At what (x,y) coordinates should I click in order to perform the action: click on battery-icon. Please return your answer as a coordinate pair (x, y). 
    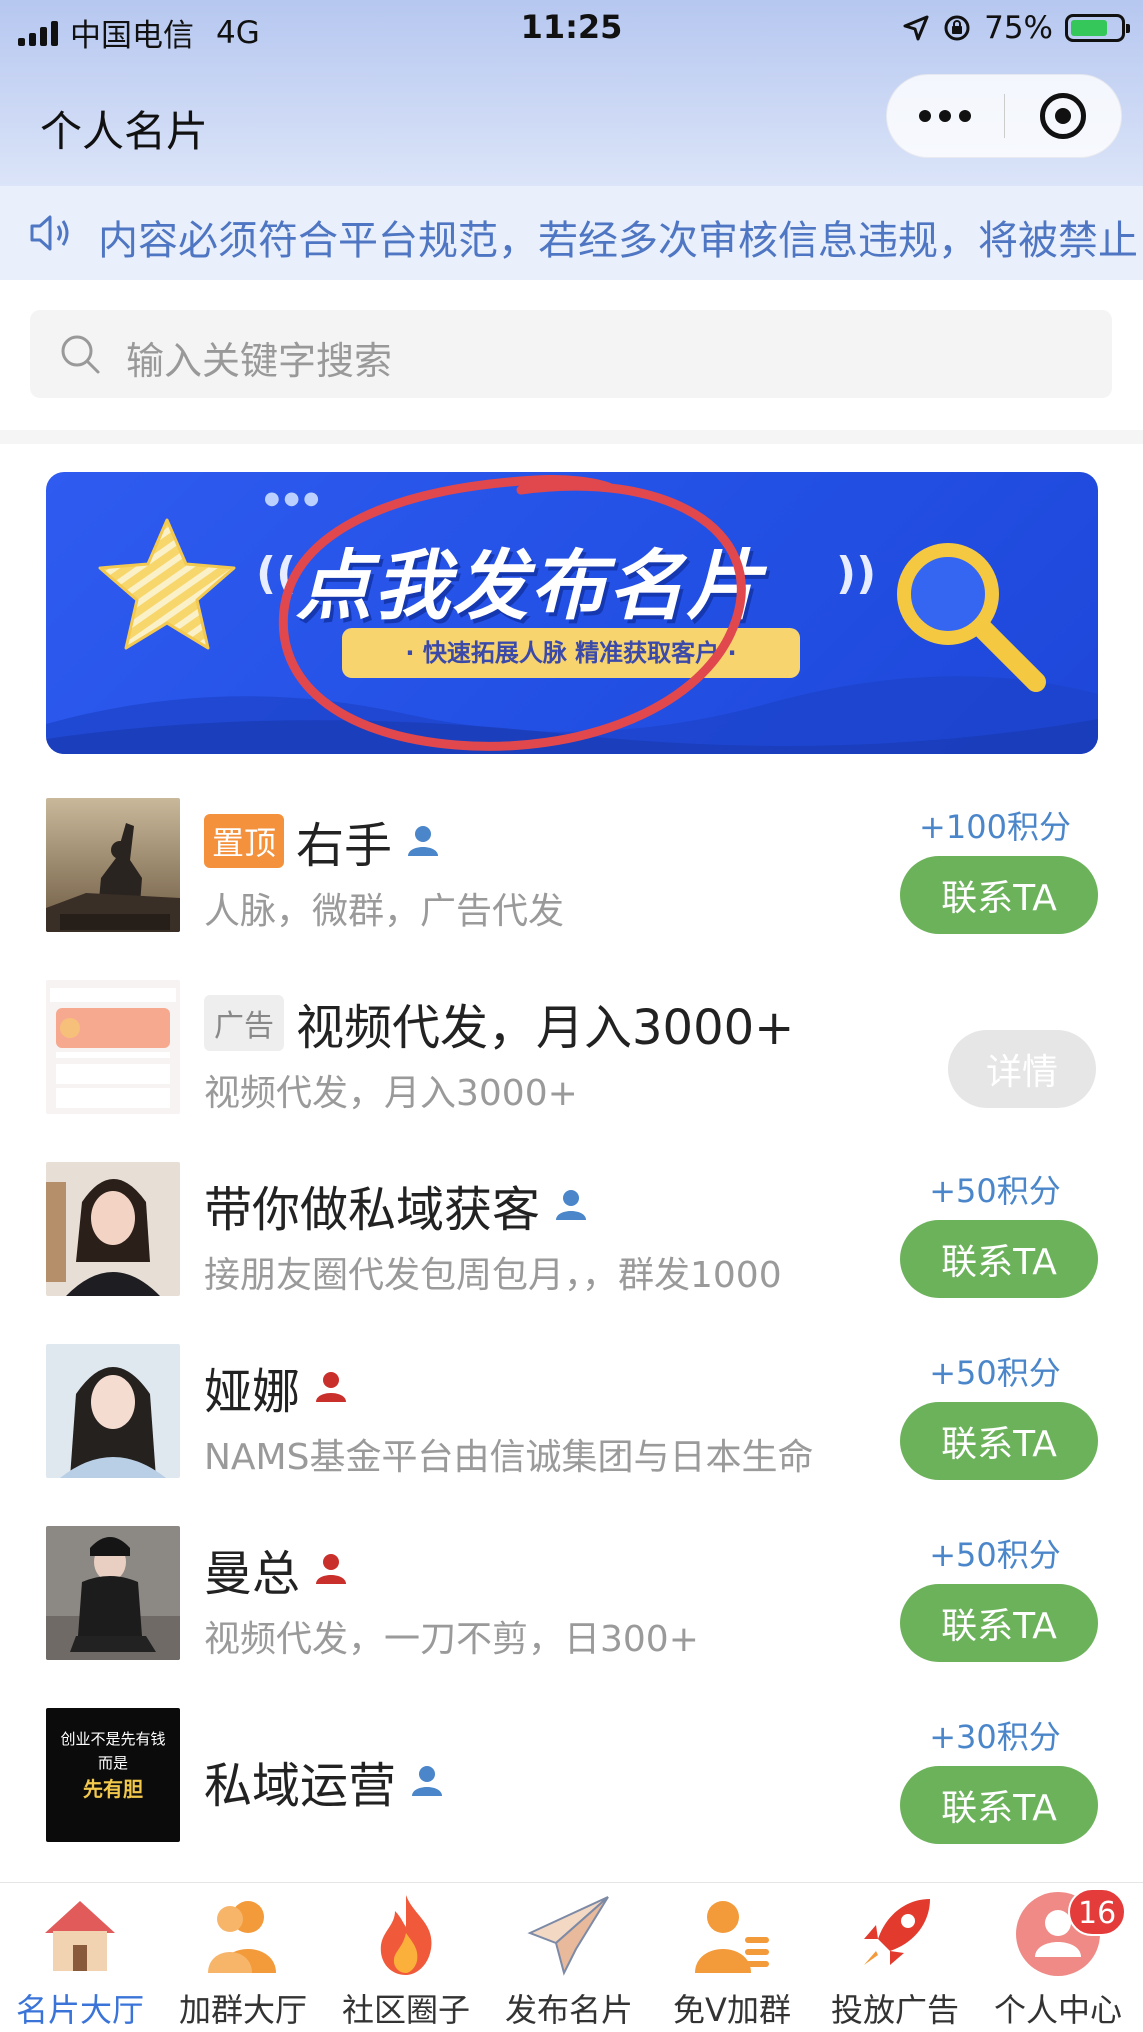
    Looking at the image, I should click on (1097, 28).